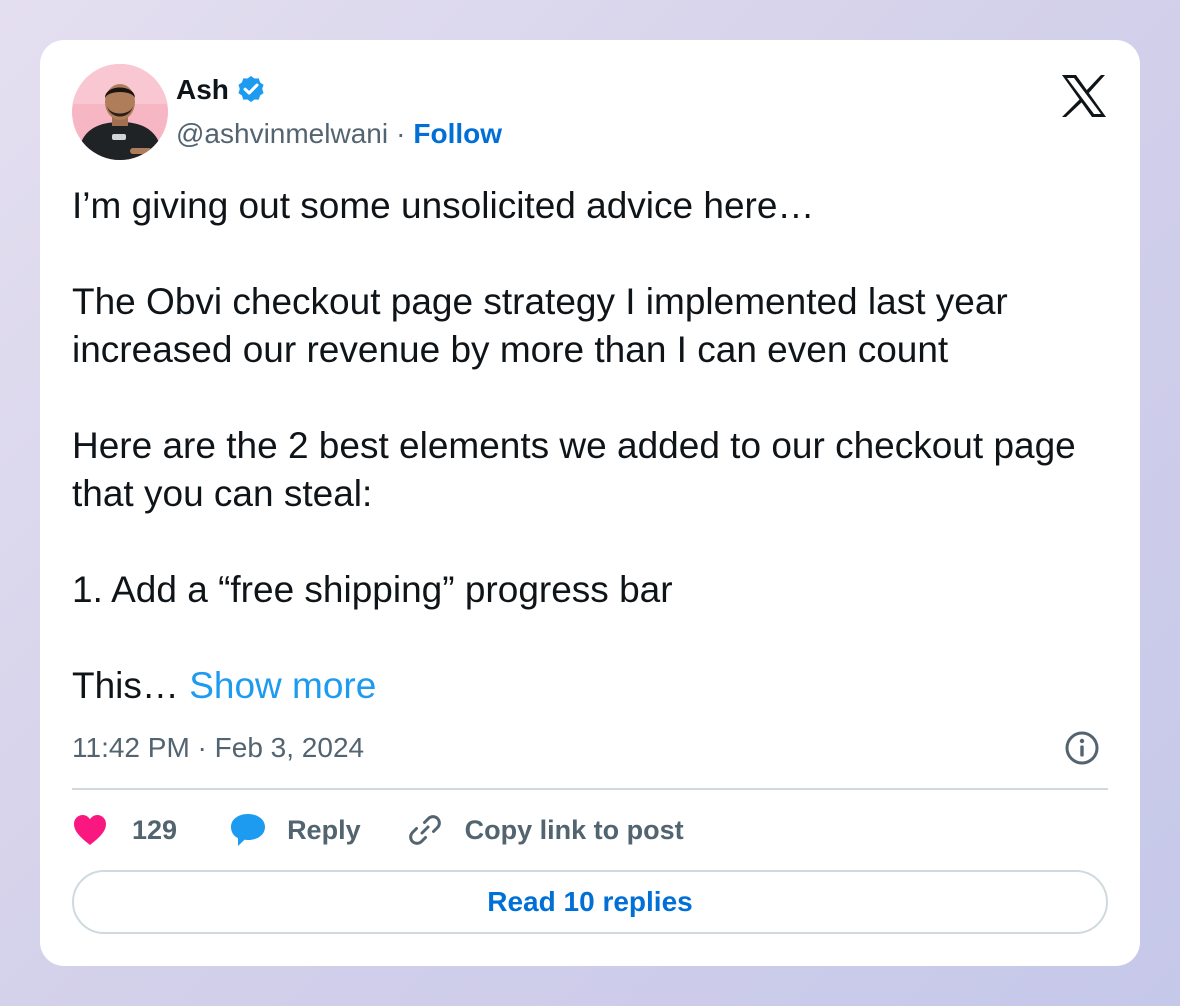  Describe the element at coordinates (324, 829) in the screenshot. I see `reply-label: Reply` at that location.